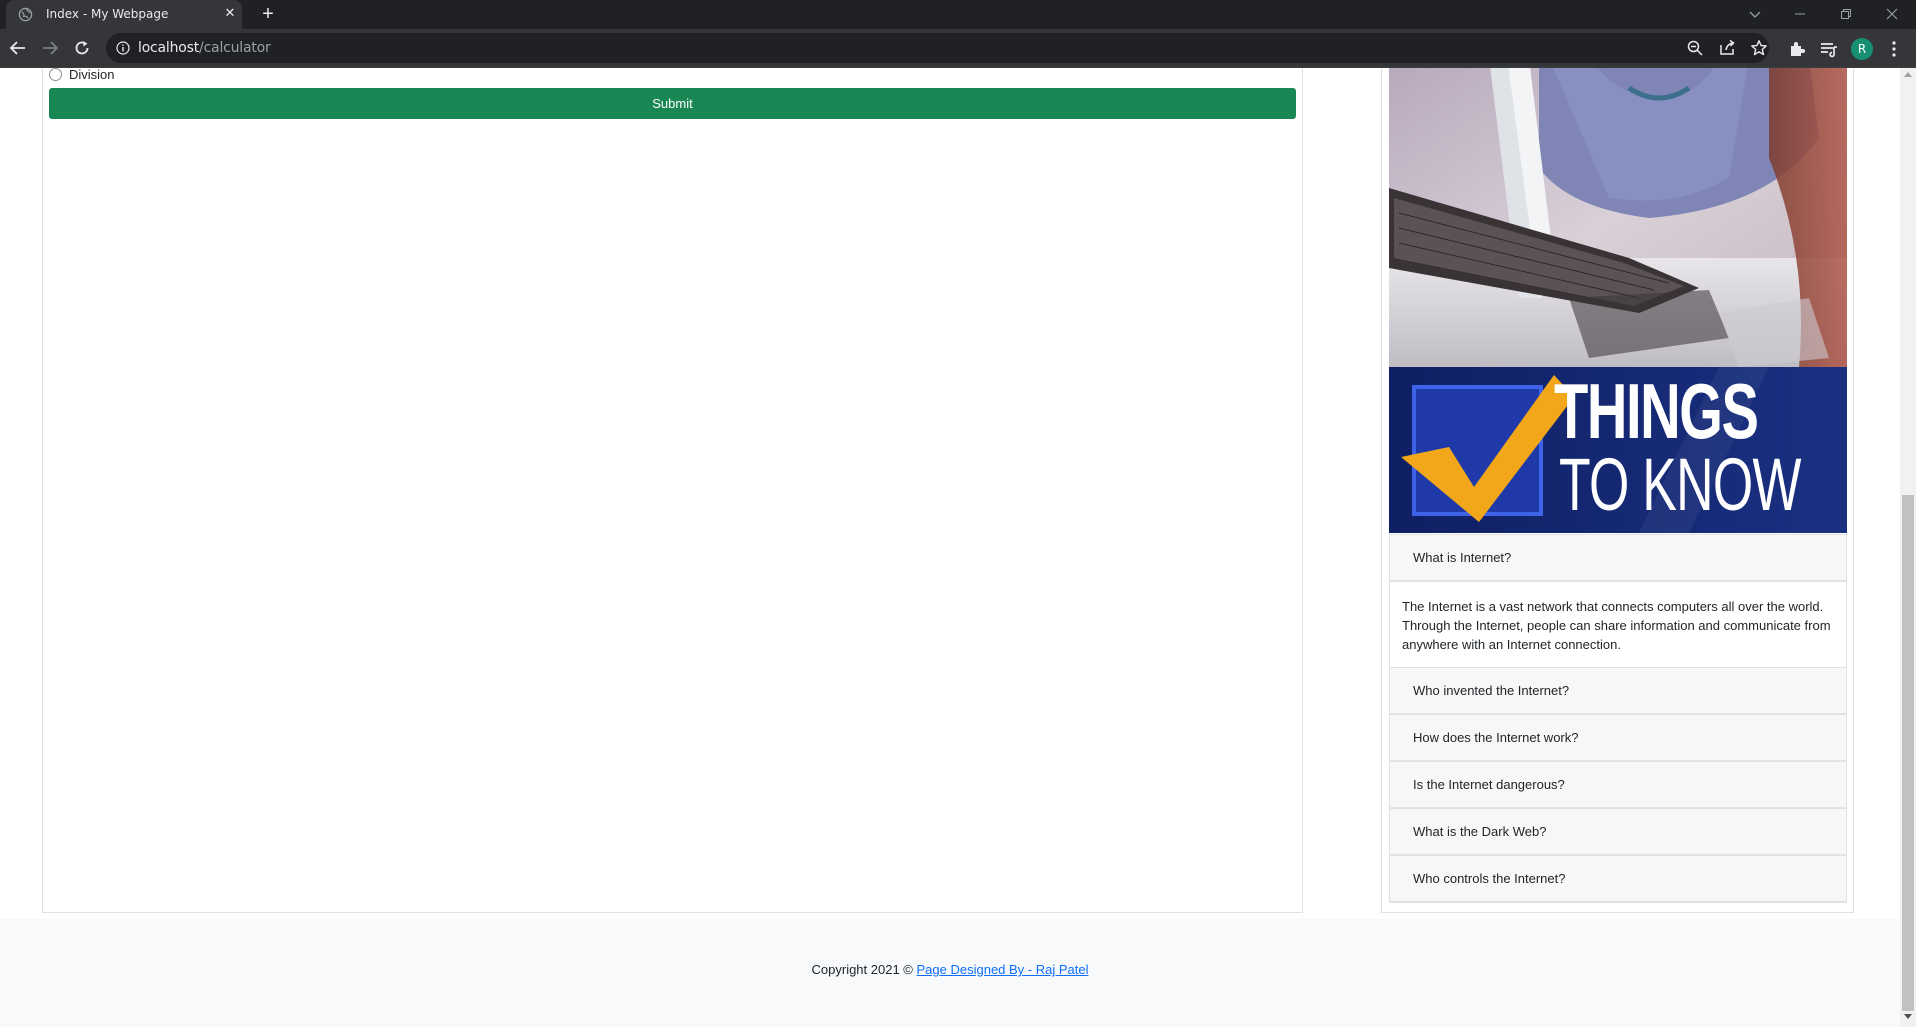 The width and height of the screenshot is (1916, 1027). I want to click on more-vert-icon, so click(1894, 49).